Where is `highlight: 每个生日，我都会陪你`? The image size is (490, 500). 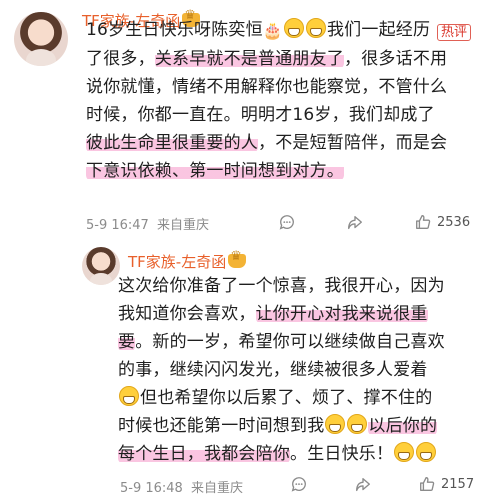 highlight: 每个生日，我都会陪你 is located at coordinates (204, 454).